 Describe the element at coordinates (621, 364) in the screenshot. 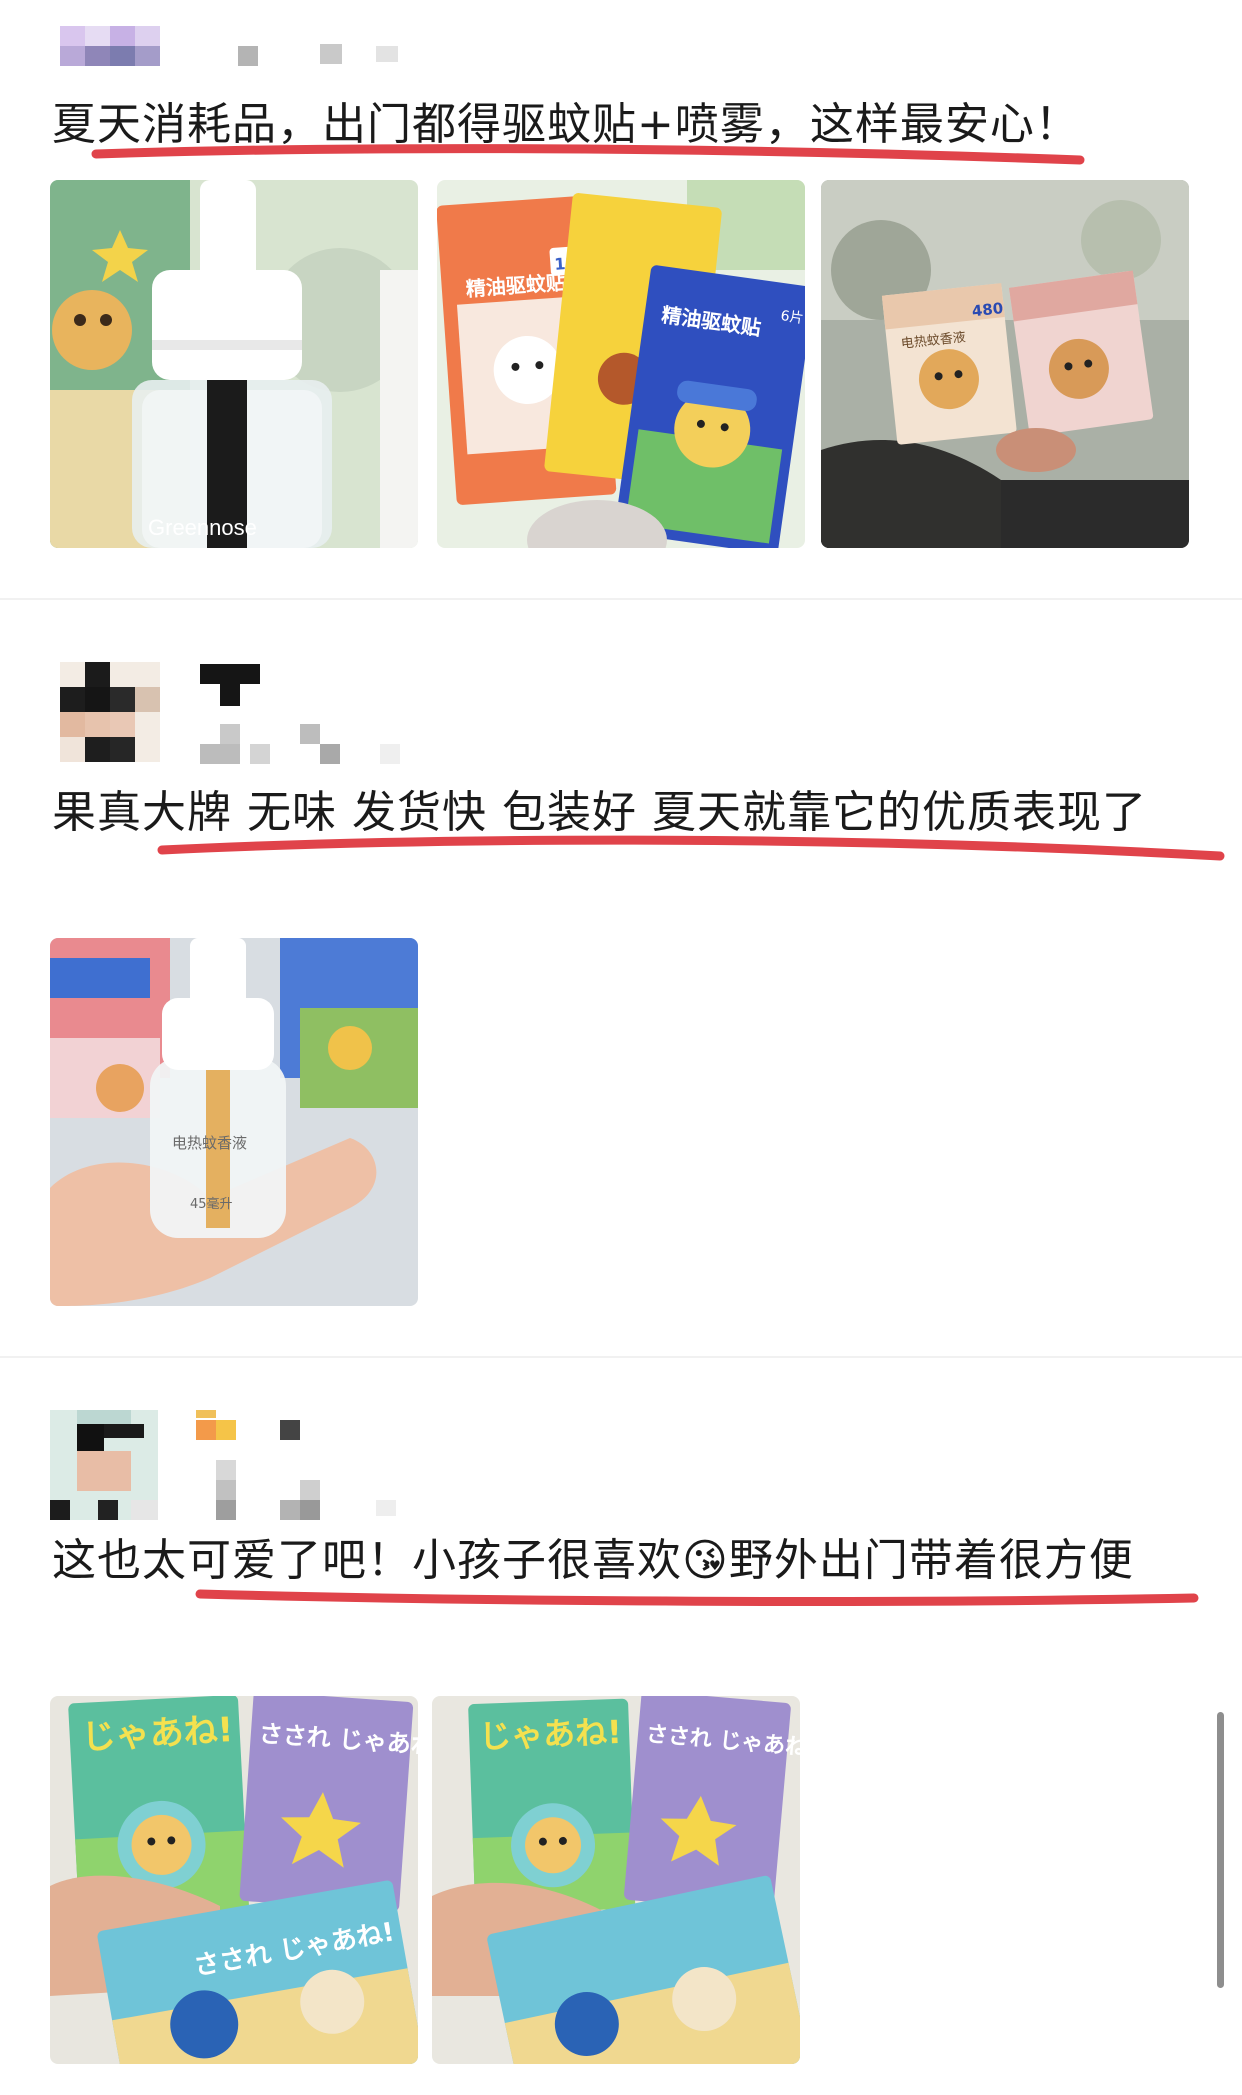

I see `review-photo: 精油驱蚊贴 12片 精油驱蚊贴 6片` at that location.